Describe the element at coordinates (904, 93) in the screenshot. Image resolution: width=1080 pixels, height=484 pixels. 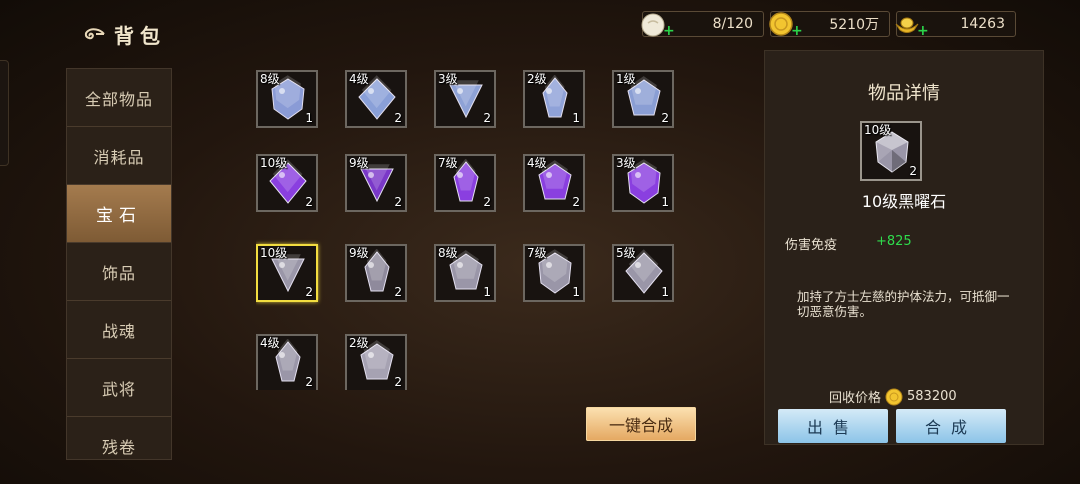
I see `detail-title: 物品详情` at that location.